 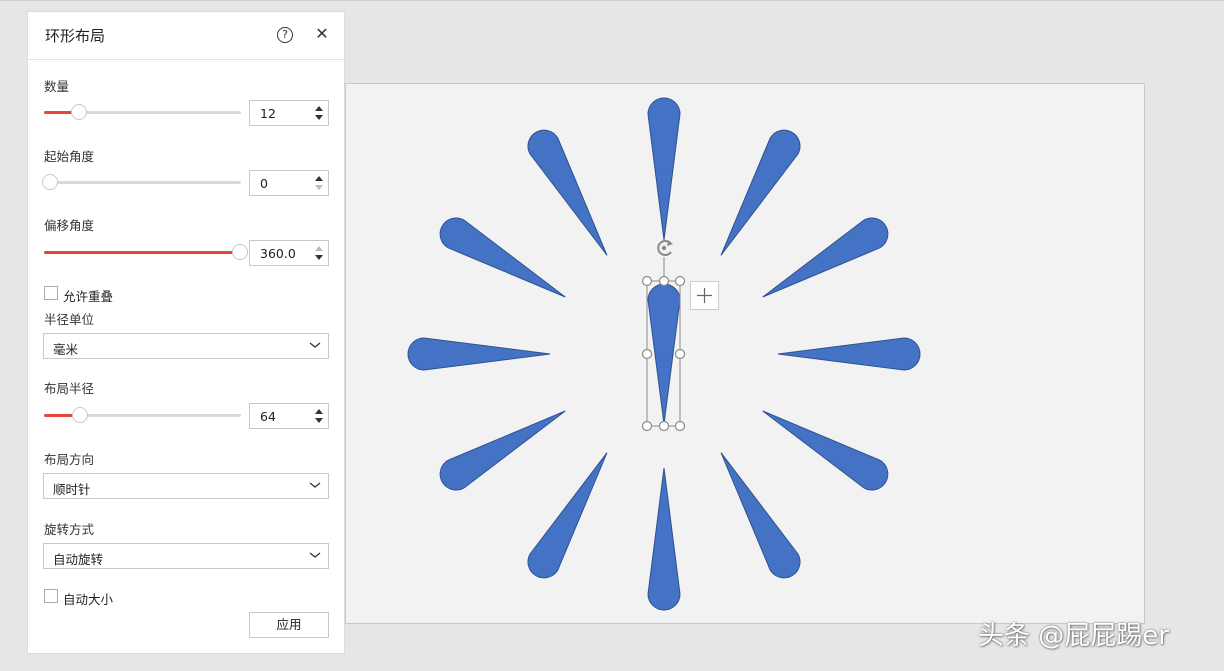 What do you see at coordinates (665, 248) in the screenshot?
I see `rotate-handle-icon` at bounding box center [665, 248].